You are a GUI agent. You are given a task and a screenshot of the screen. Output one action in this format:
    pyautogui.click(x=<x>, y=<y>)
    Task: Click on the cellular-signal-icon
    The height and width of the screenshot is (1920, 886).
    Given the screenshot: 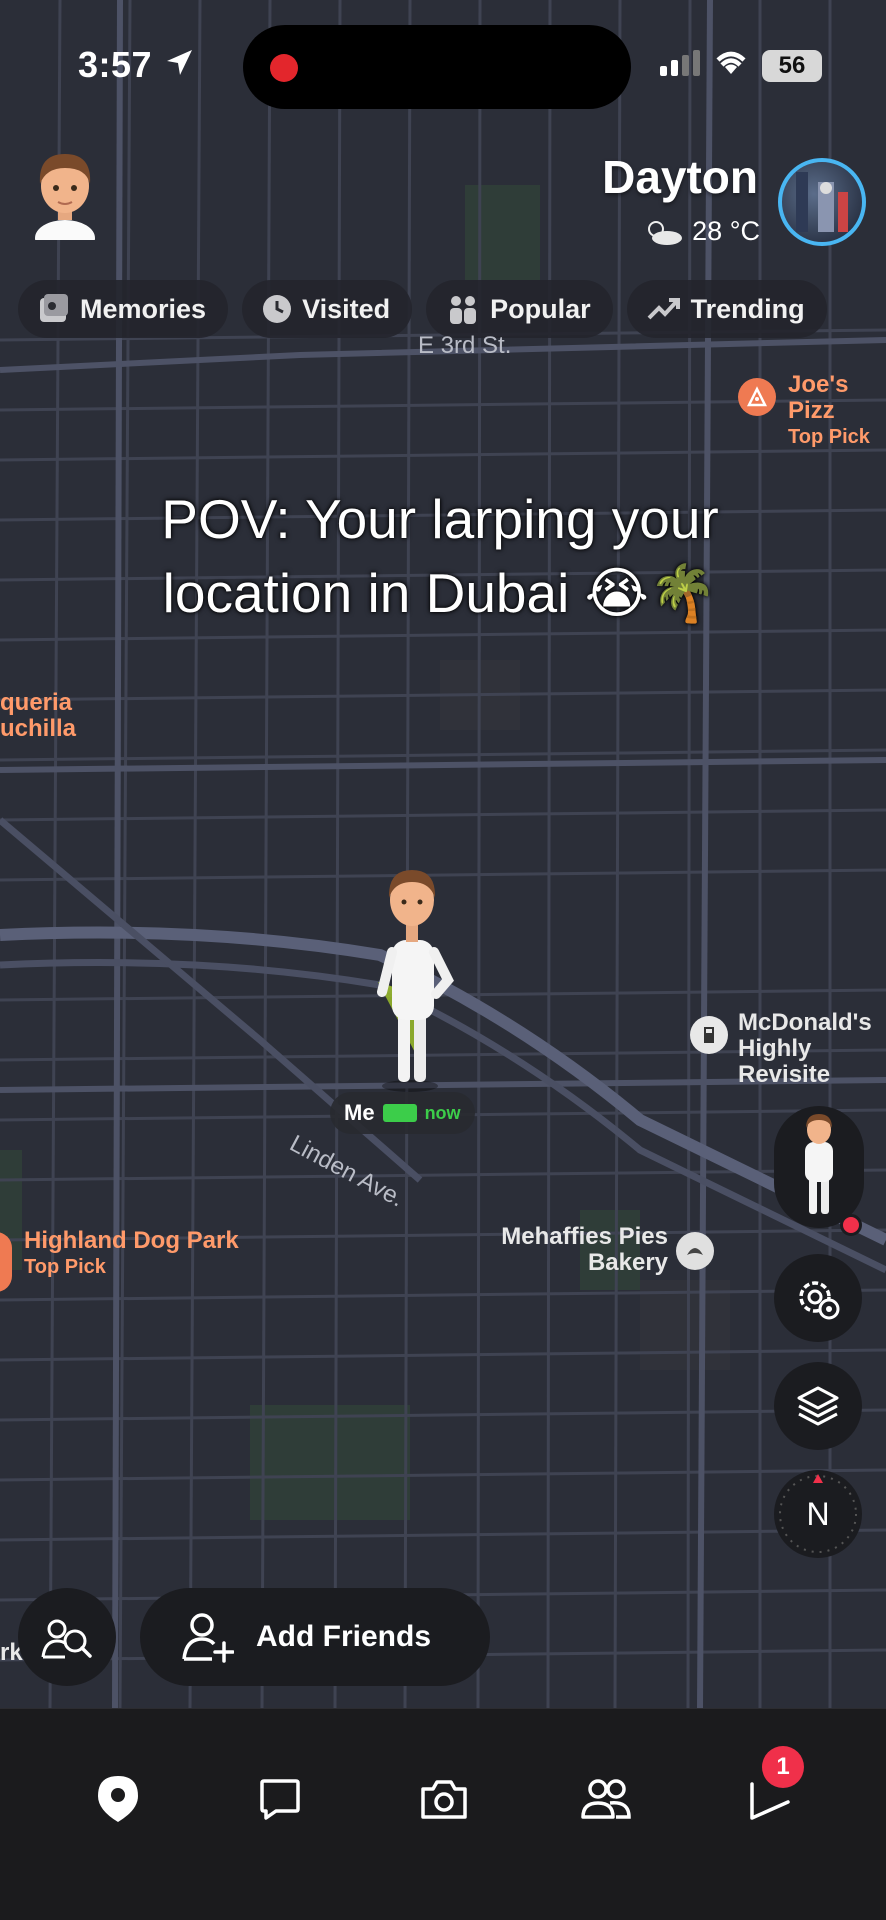 What is the action you would take?
    pyautogui.click(x=680, y=63)
    